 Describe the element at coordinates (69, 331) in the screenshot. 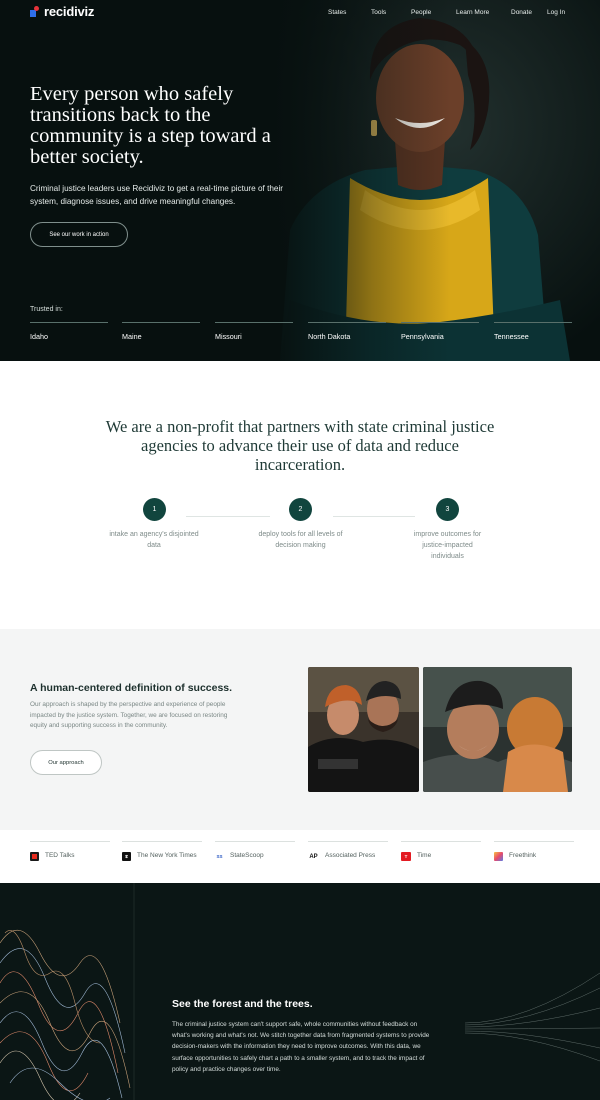

I see `state-idaho: Idaho` at that location.